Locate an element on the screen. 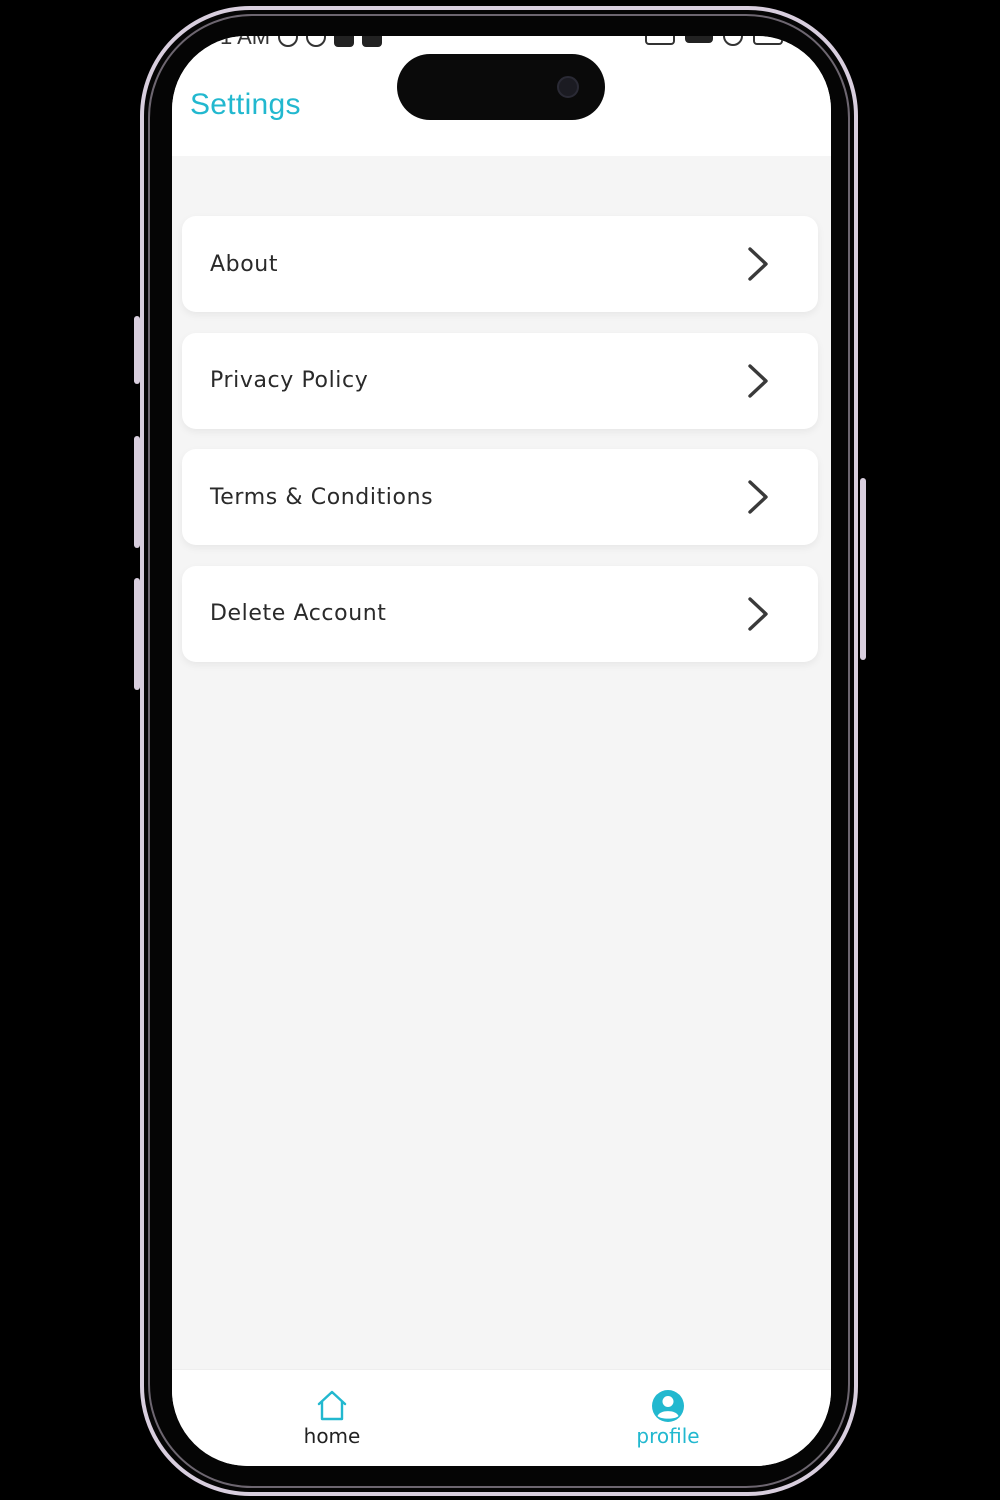 The image size is (1000, 1500). status-time: 1 AM is located at coordinates (245, 42).